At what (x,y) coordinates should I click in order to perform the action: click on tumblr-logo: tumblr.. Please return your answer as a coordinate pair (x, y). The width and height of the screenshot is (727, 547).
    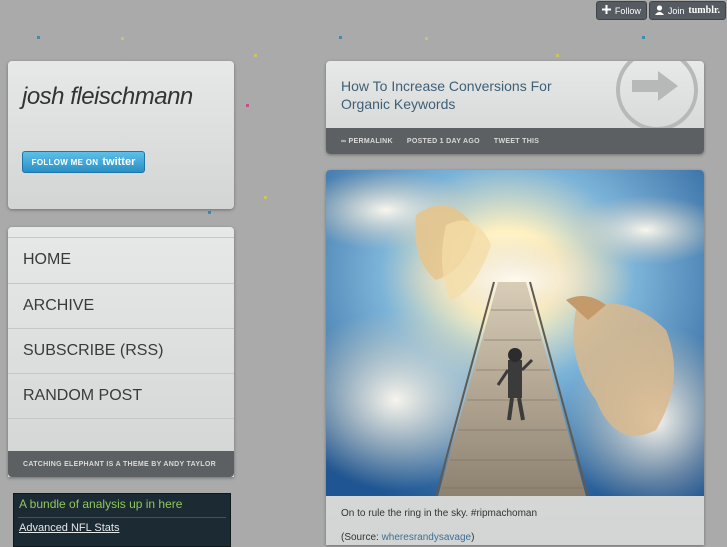
    Looking at the image, I should click on (704, 10).